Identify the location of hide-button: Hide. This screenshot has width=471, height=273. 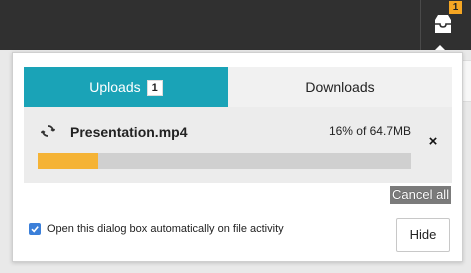
(423, 235).